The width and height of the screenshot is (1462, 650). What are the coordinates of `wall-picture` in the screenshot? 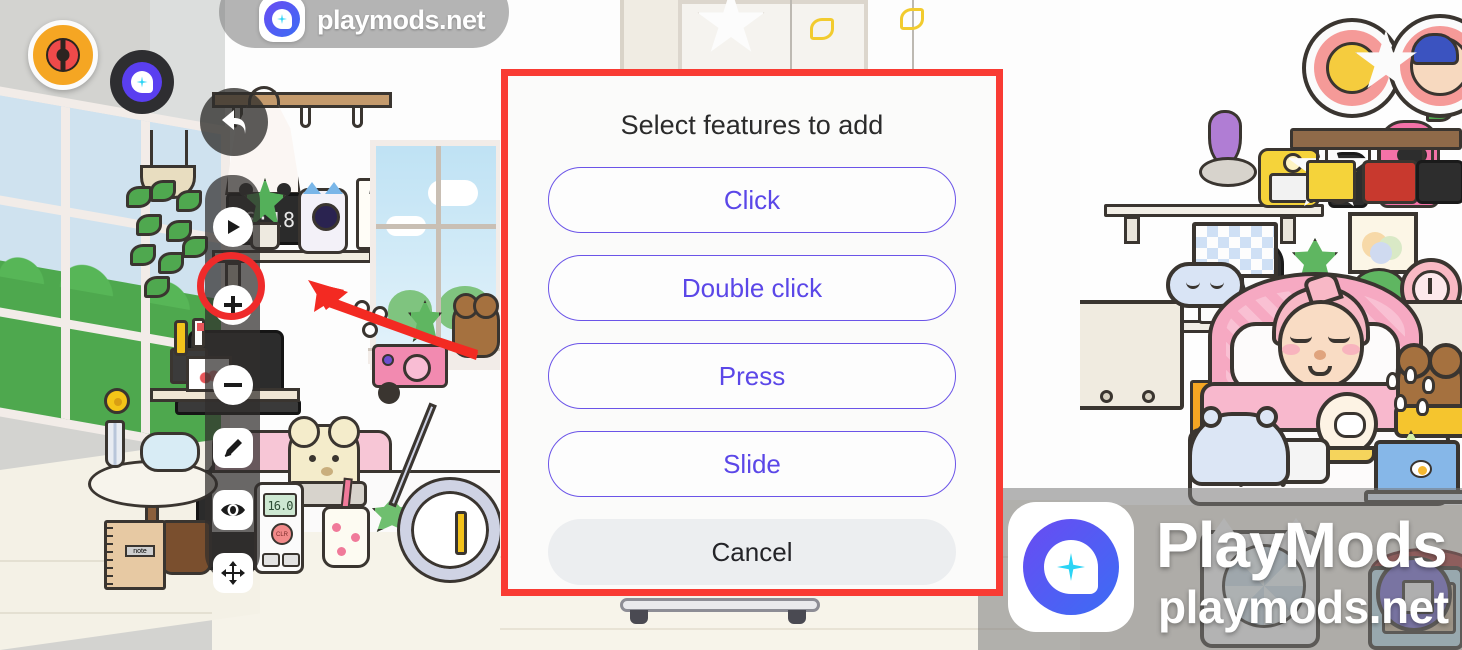 It's located at (1383, 243).